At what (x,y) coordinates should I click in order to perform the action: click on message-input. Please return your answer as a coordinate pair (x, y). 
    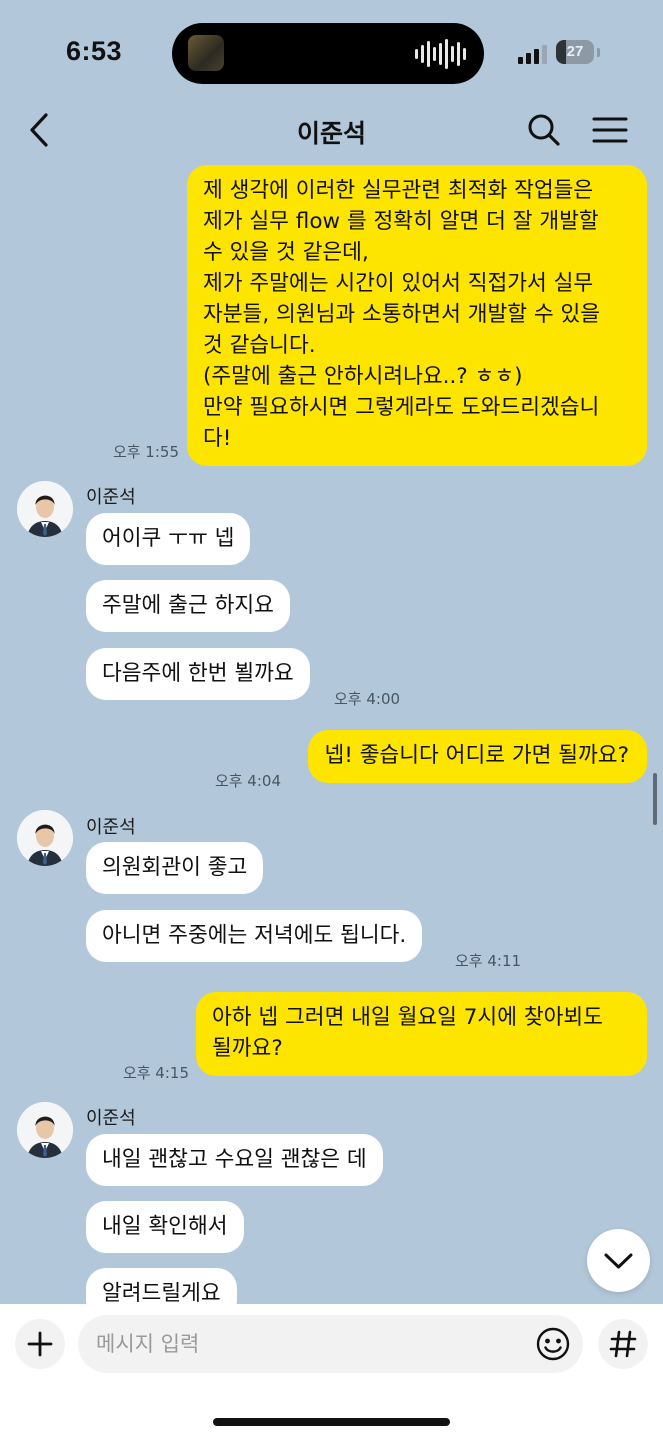
    Looking at the image, I should click on (330, 1344).